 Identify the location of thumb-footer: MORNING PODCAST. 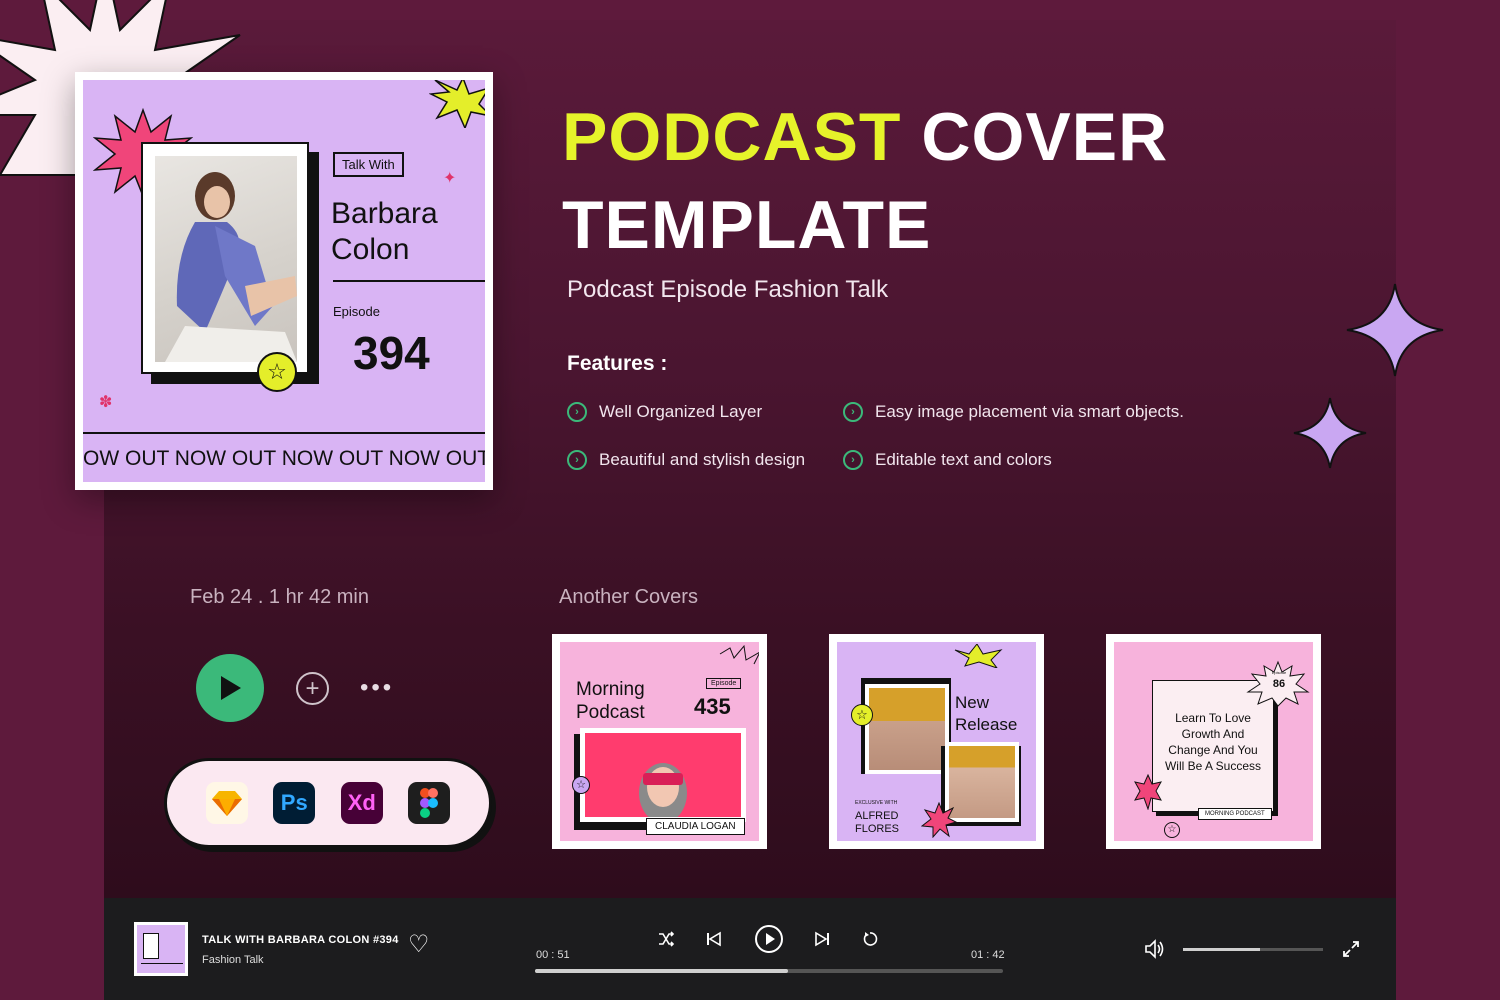
(1235, 814).